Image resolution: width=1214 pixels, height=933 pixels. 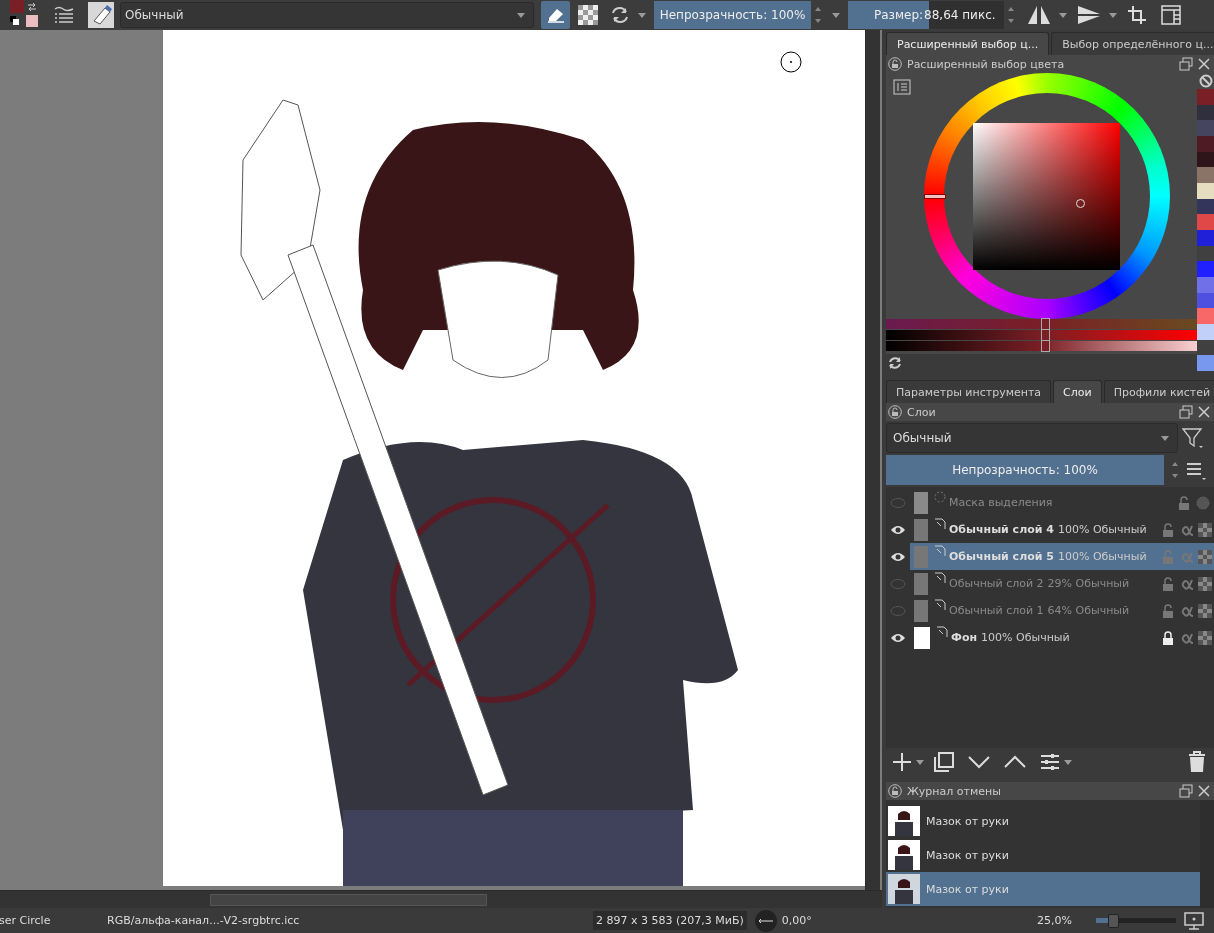 I want to click on layer-row: Обычный слой 2 29% Обычный, so click(x=1062, y=583).